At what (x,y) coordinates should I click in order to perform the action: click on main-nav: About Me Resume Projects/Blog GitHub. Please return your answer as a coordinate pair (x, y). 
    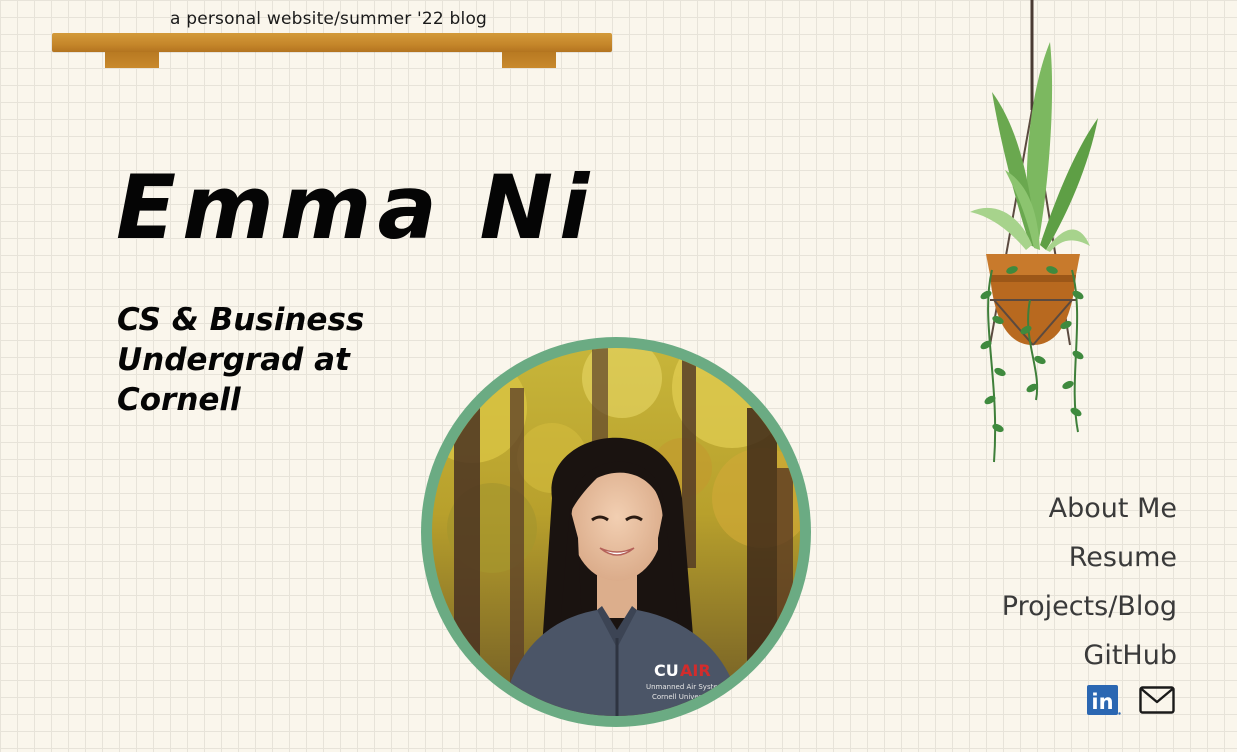
    Looking at the image, I should click on (1089, 582).